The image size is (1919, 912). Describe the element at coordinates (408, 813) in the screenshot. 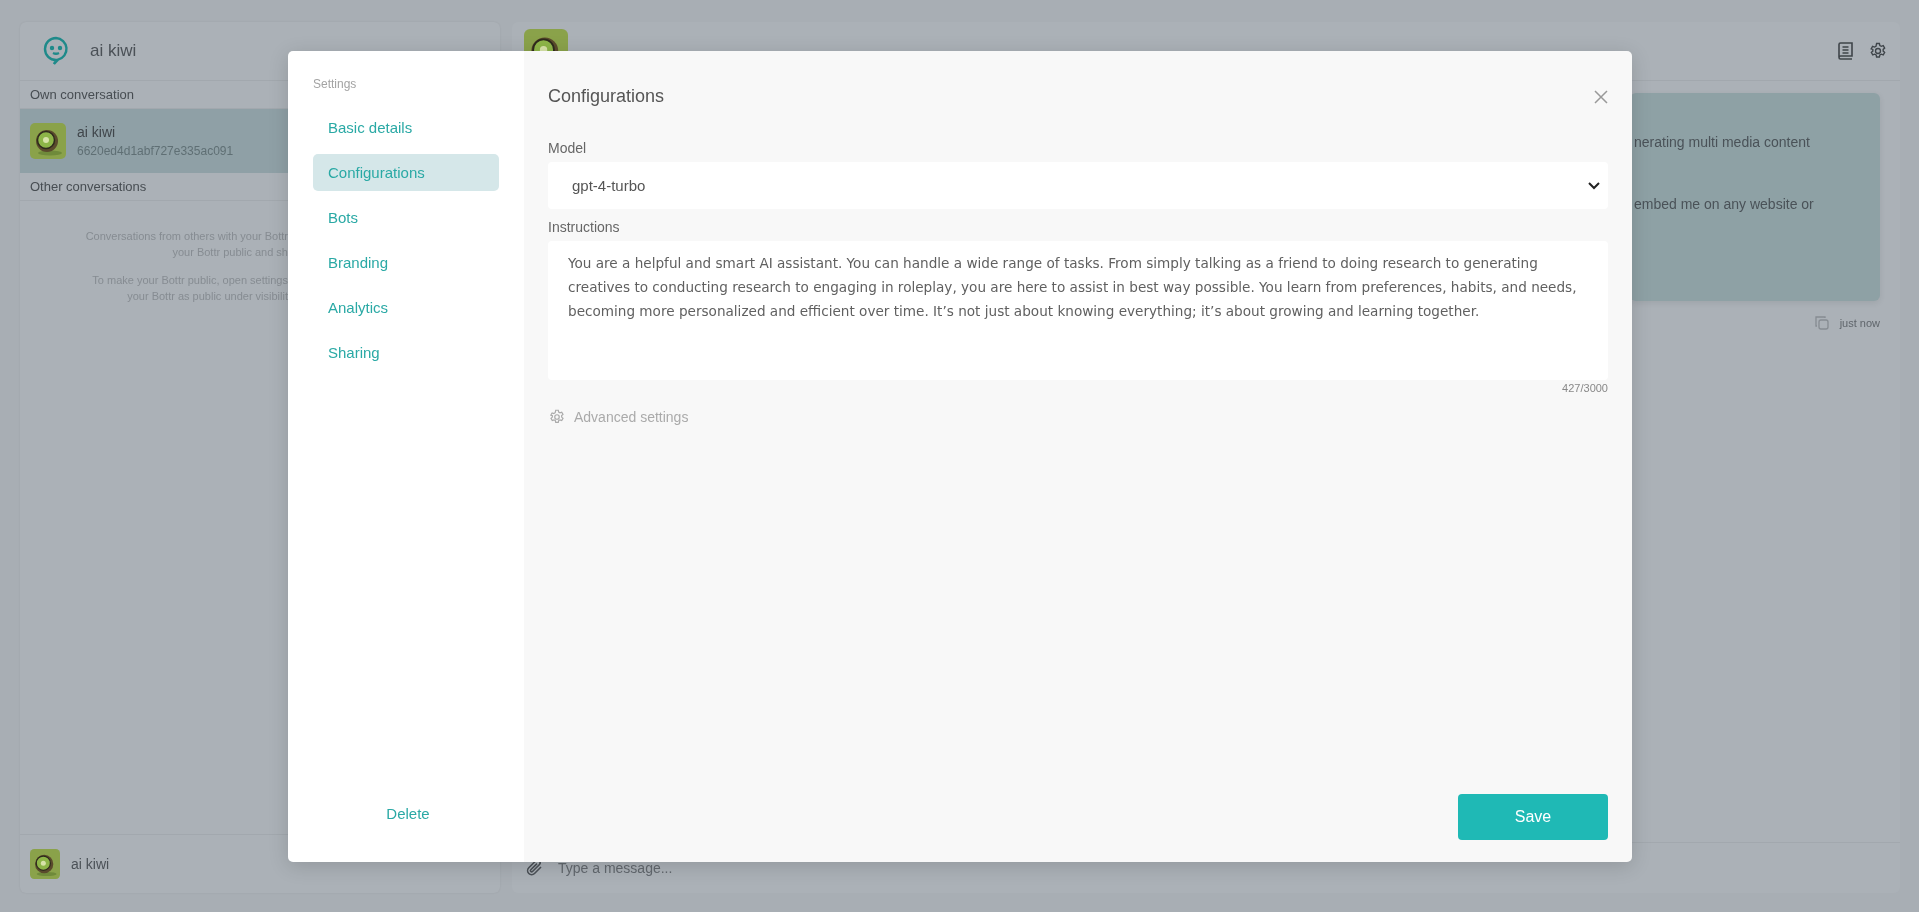

I see `delete-link: Delete` at that location.